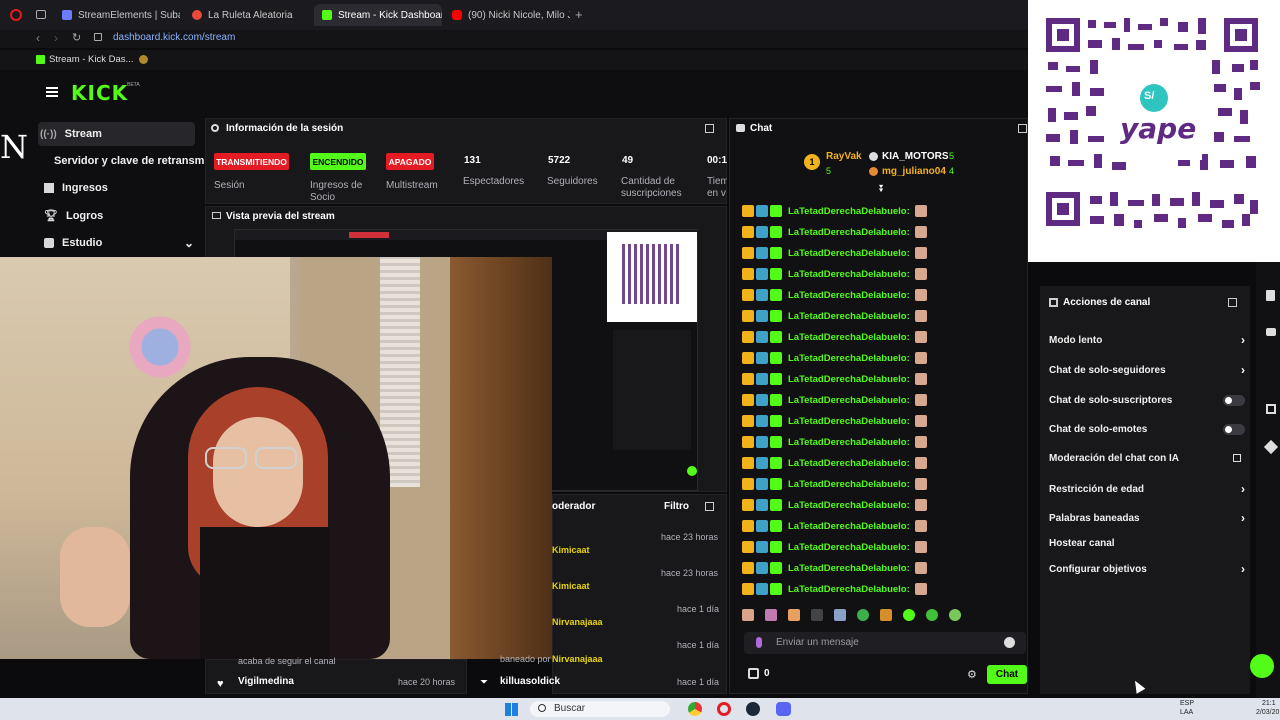 This screenshot has width=1280, height=720. Describe the element at coordinates (117, 15) in the screenshot. I see `tab-streamelements: StreamElements | Subatho` at that location.